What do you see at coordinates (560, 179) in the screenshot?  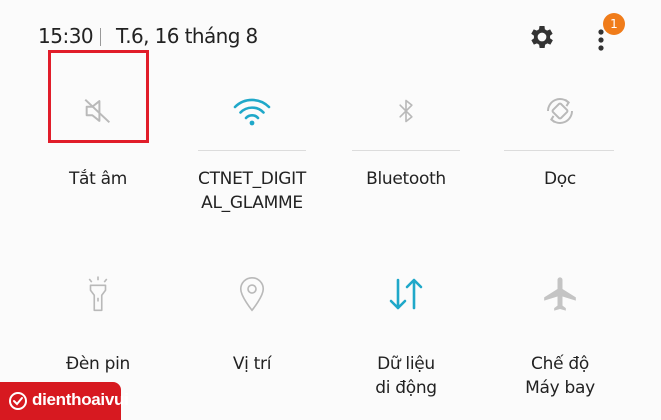 I see `tile-label: Dọc` at bounding box center [560, 179].